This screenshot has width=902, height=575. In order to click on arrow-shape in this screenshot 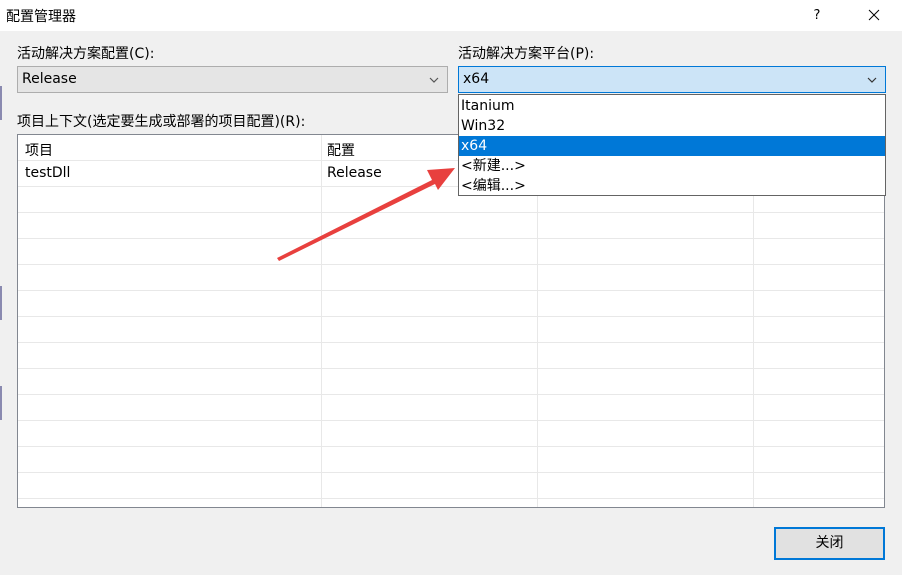, I will do `click(366, 214)`.